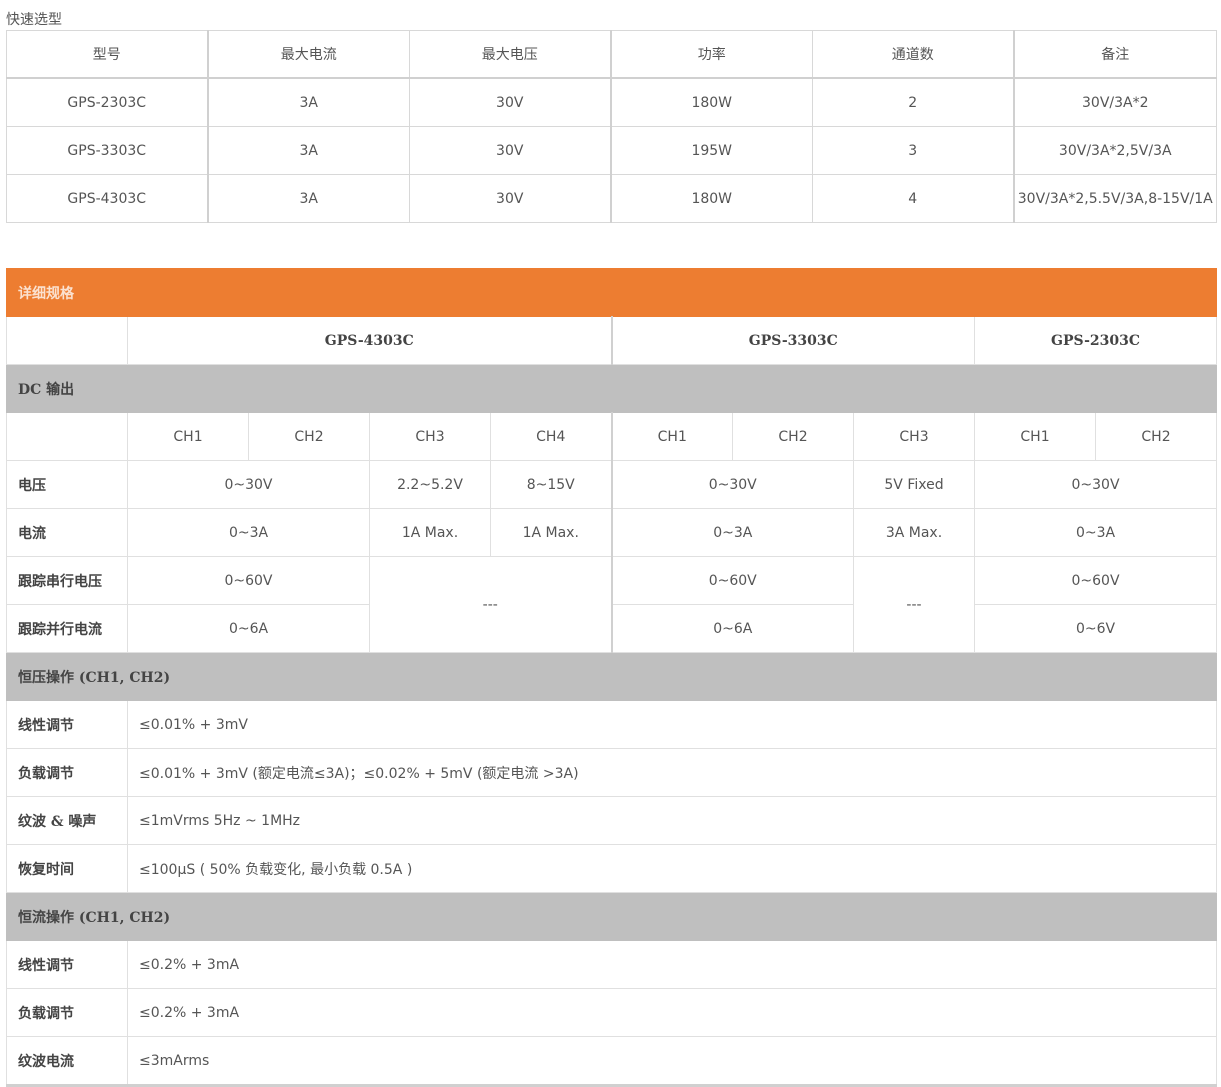 The width and height of the screenshot is (1221, 1087). What do you see at coordinates (711, 54) in the screenshot?
I see `header-power: 功率` at bounding box center [711, 54].